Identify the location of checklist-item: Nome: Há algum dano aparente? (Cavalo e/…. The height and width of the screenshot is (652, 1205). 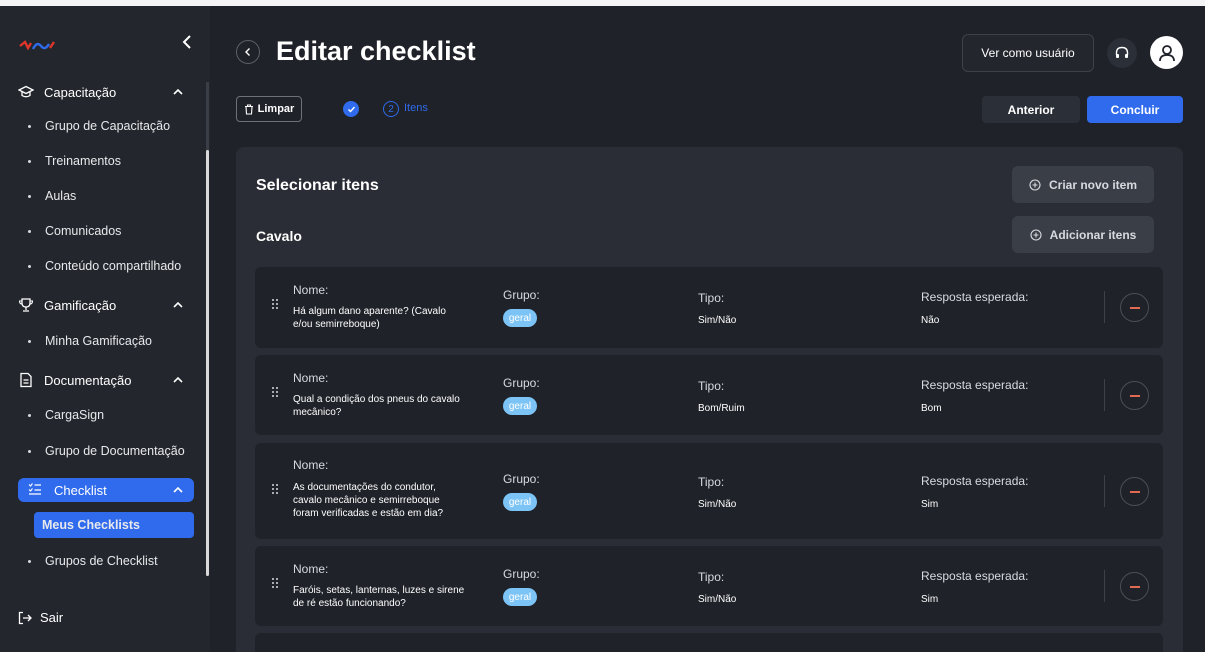
(709, 307).